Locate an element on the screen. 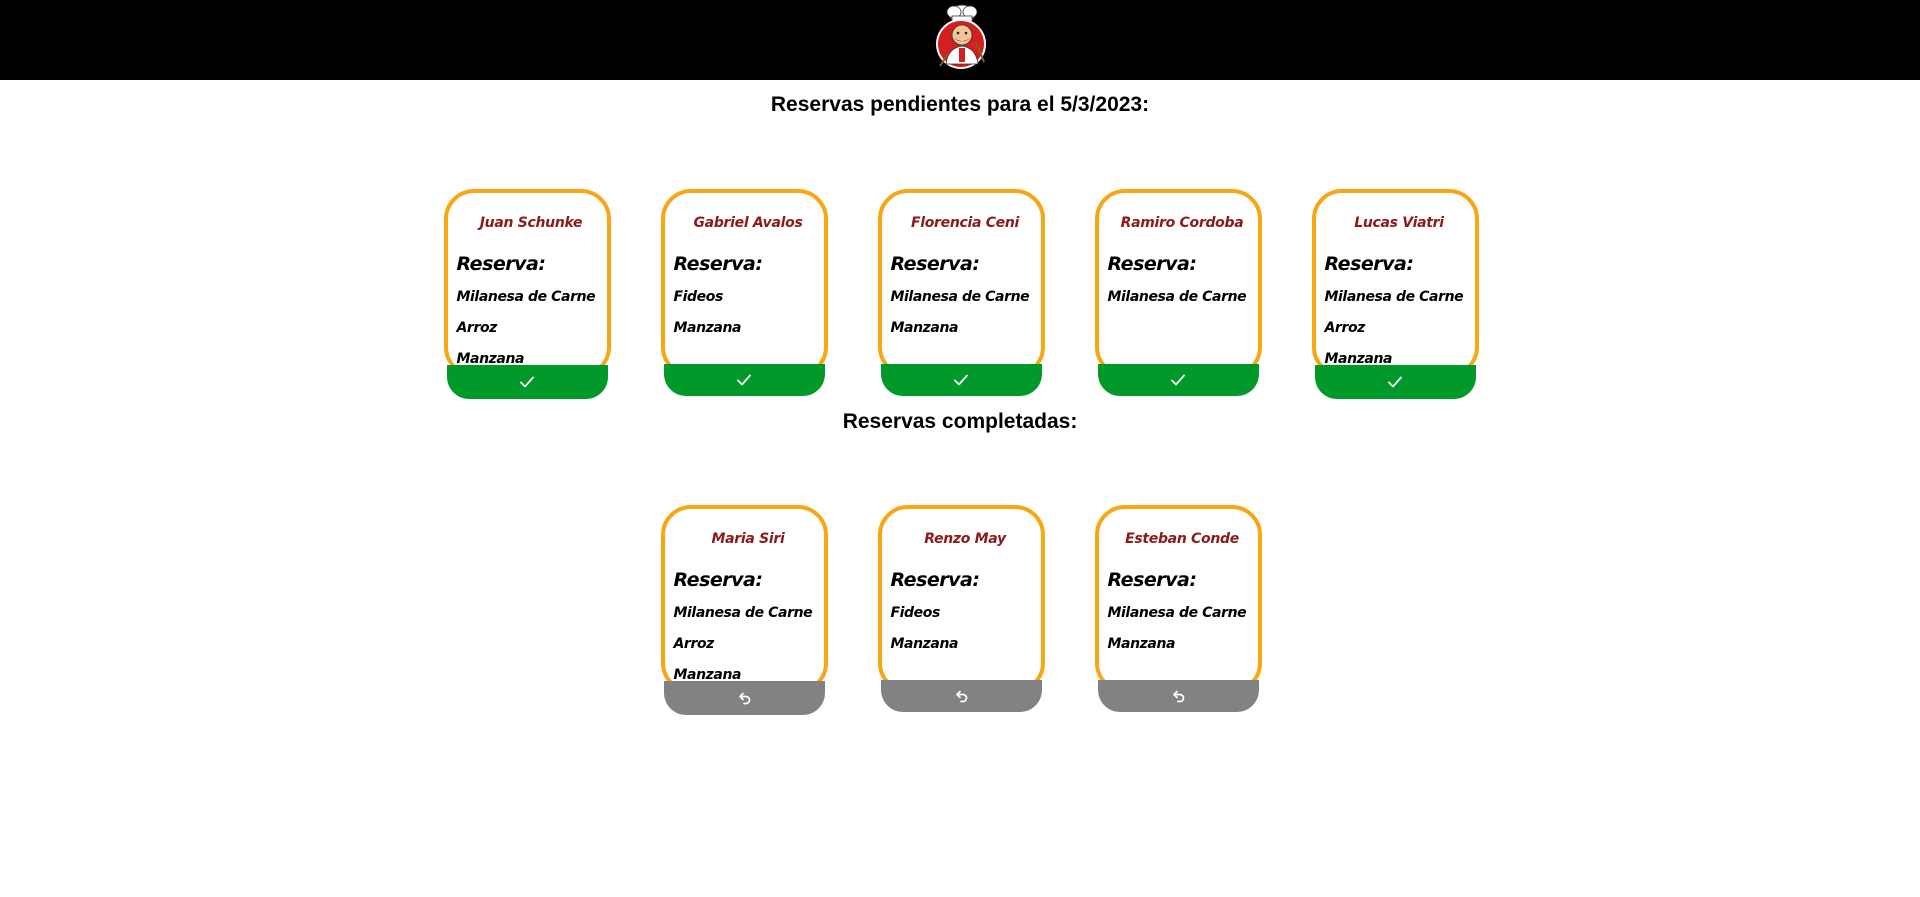 The height and width of the screenshot is (897, 1920). pending-reservation-card: Gabriel Avalos Reserva: Fideos Manzana is located at coordinates (744, 294).